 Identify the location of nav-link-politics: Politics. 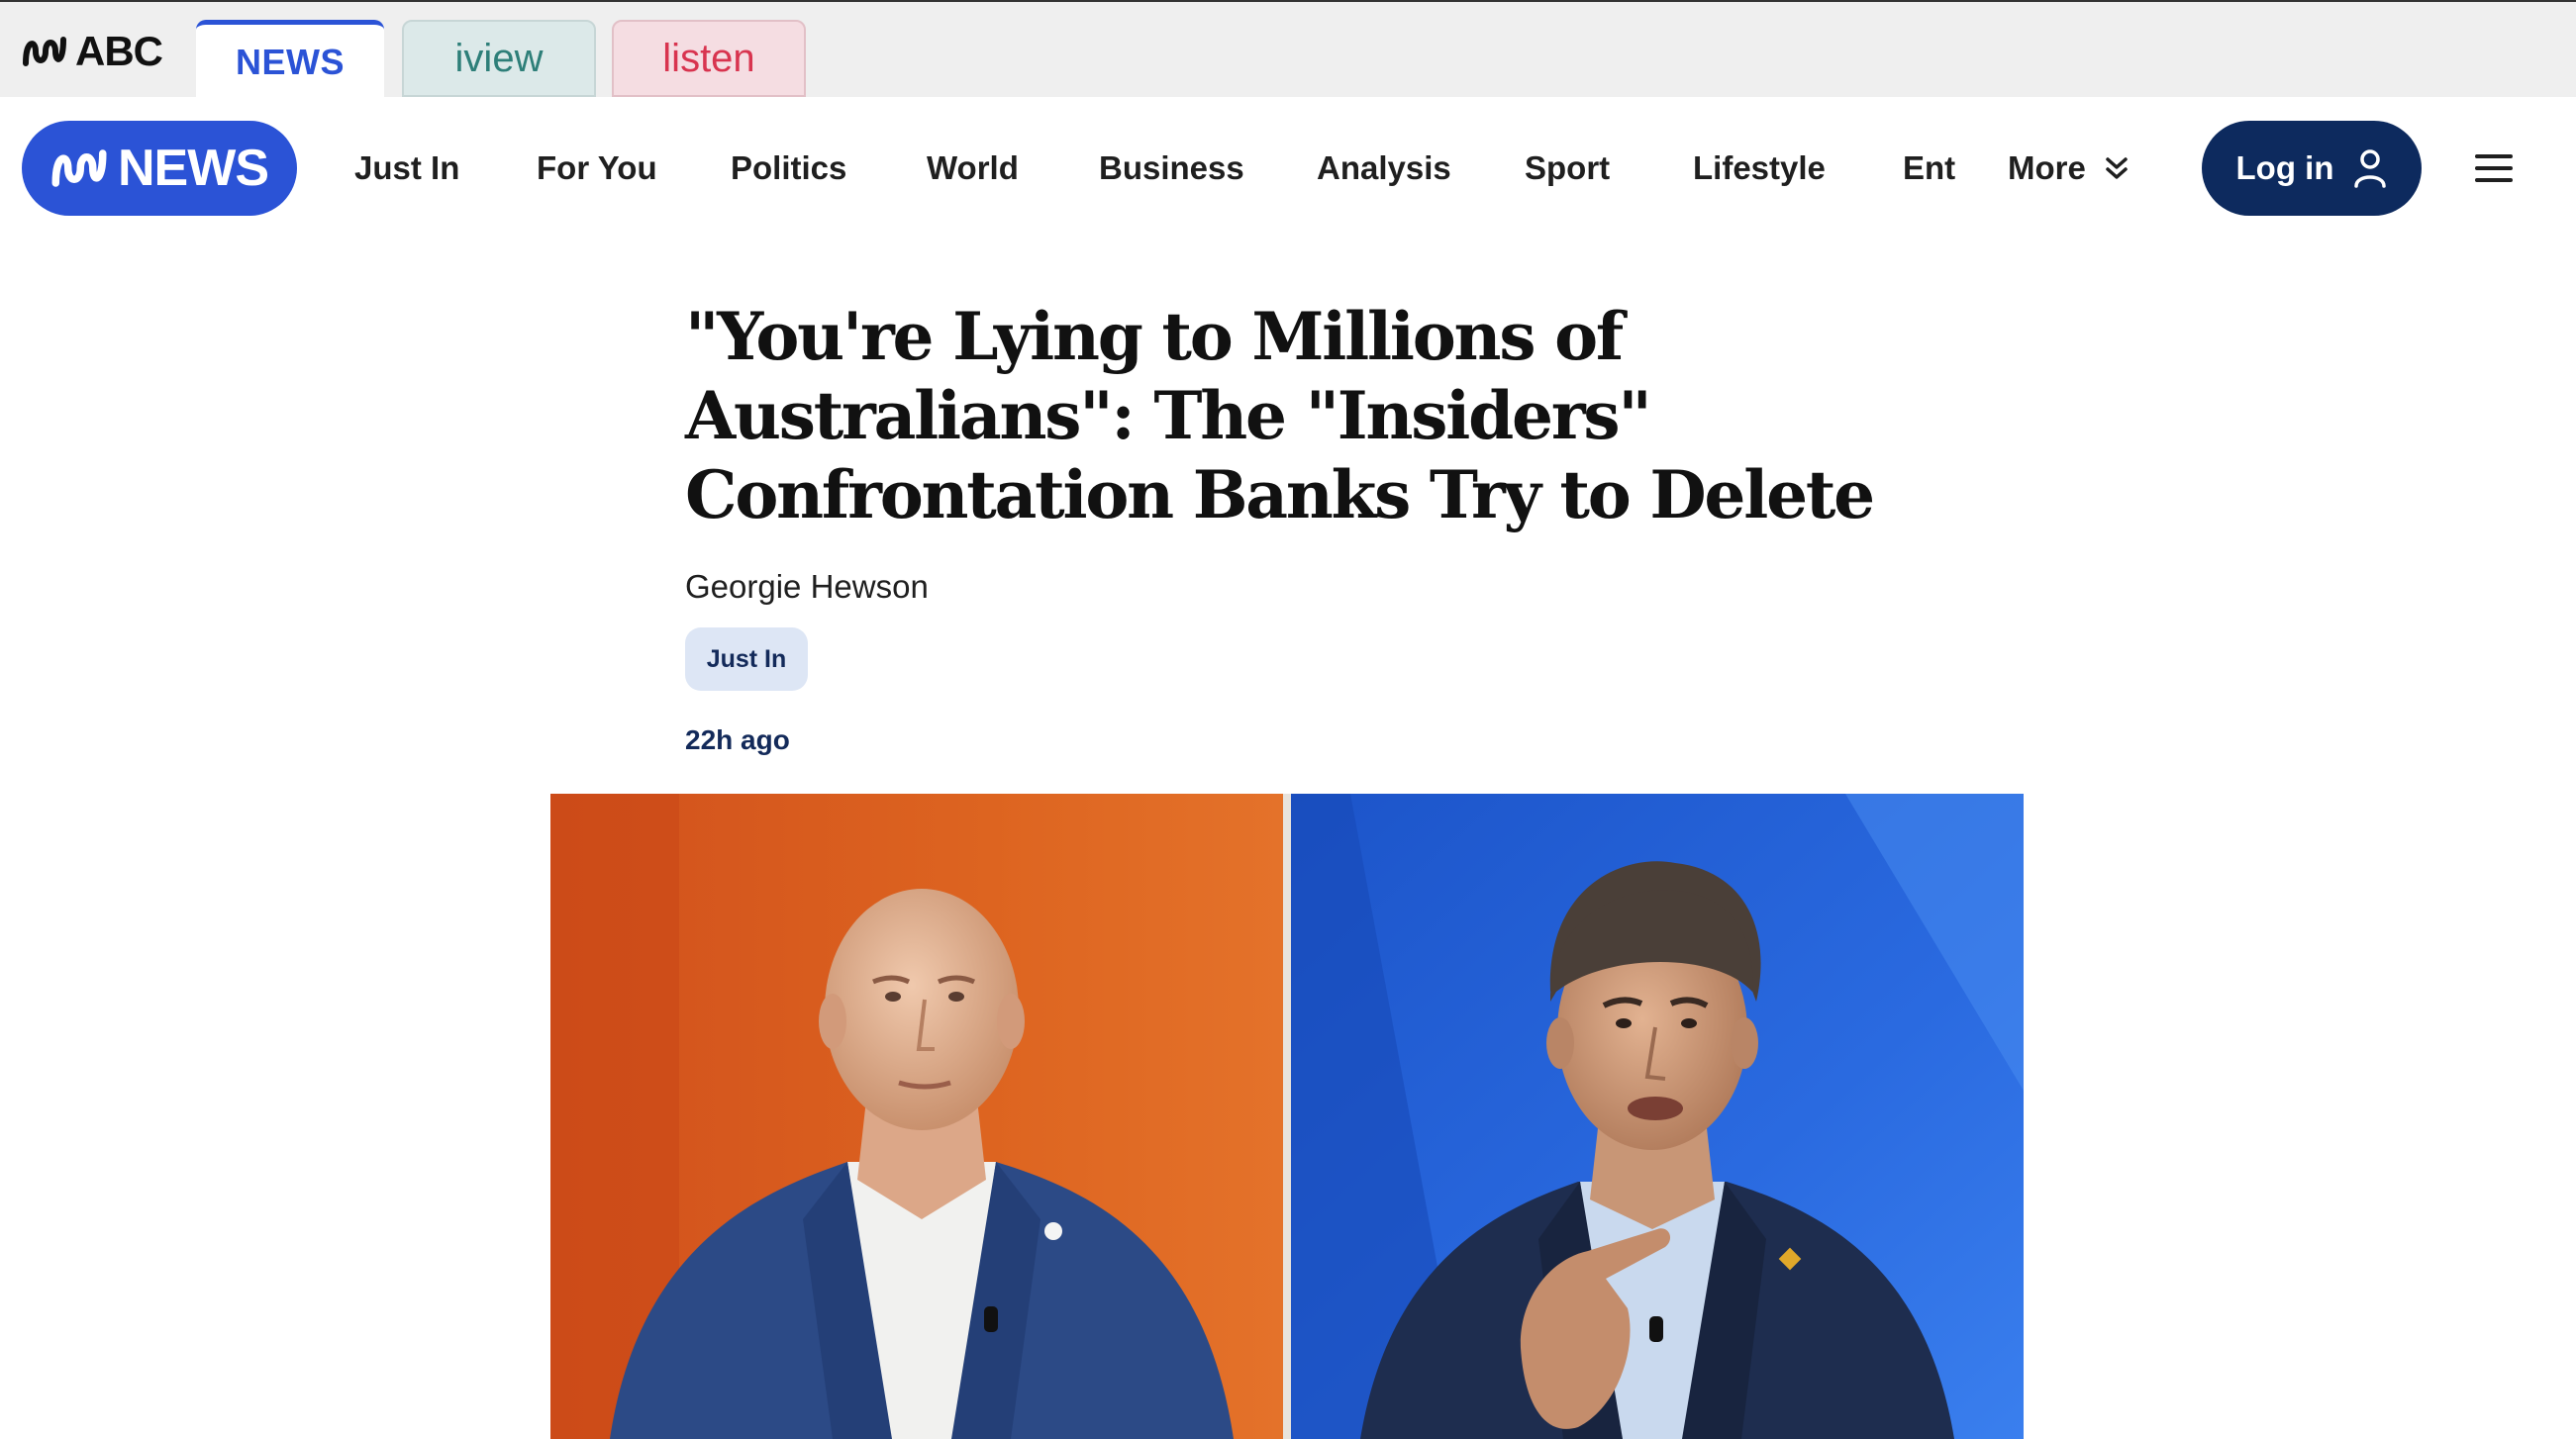
(789, 168).